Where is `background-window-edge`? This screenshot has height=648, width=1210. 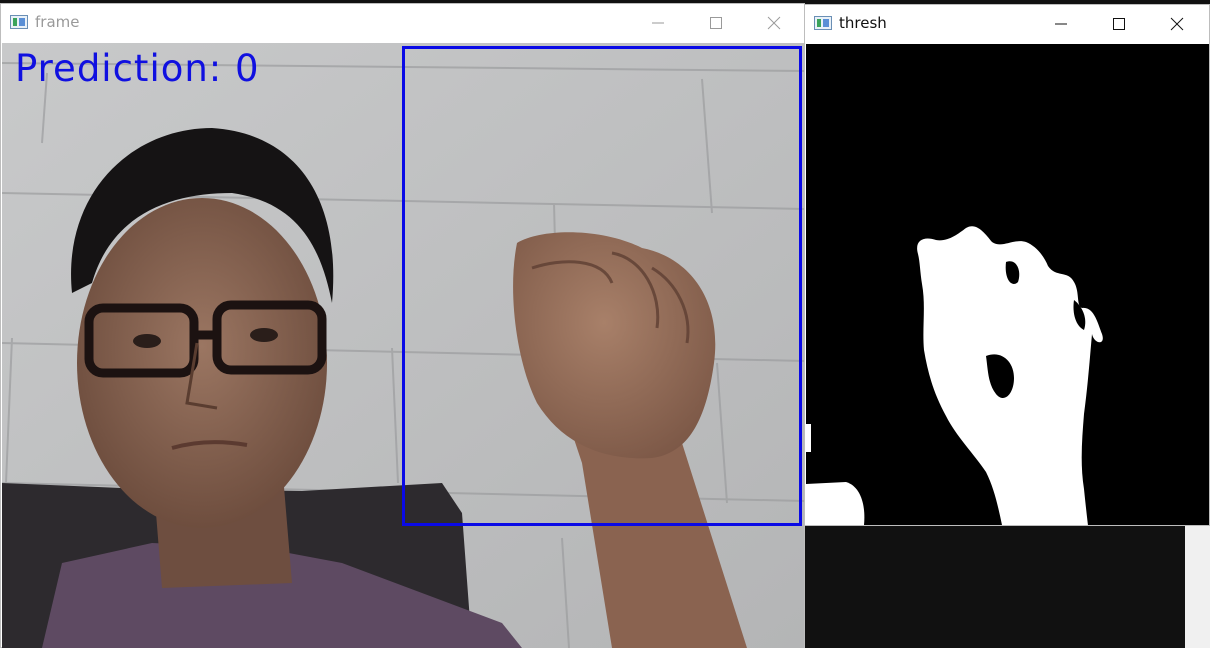
background-window-edge is located at coordinates (1197, 587).